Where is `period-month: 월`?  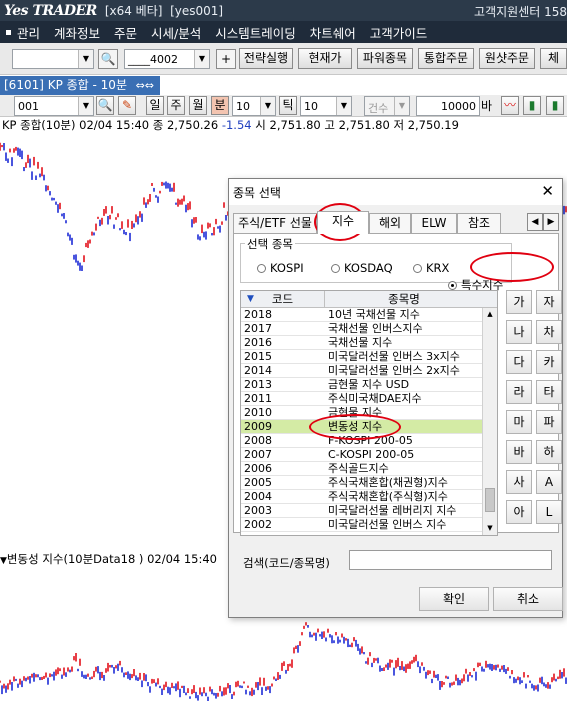 period-month: 월 is located at coordinates (198, 105).